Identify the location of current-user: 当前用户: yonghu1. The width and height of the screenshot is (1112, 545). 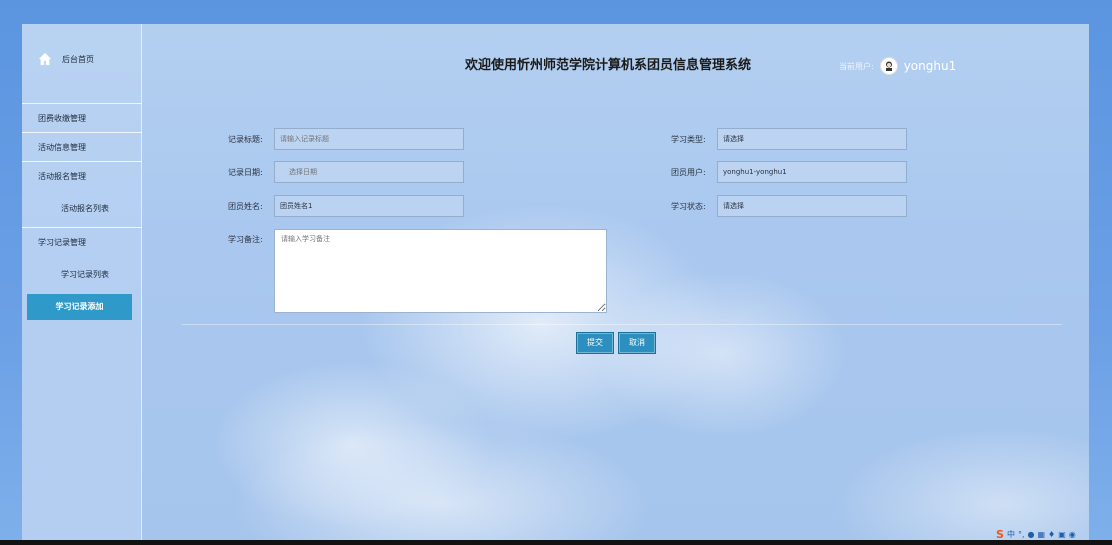
(897, 66).